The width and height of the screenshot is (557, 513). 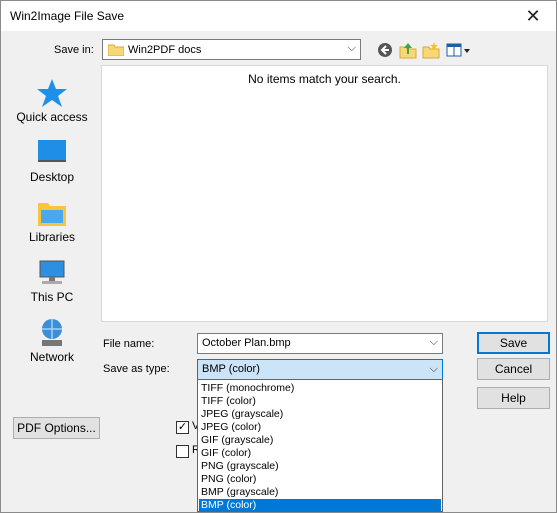 What do you see at coordinates (165, 50) in the screenshot?
I see `save-in-value: Win2PDF docs` at bounding box center [165, 50].